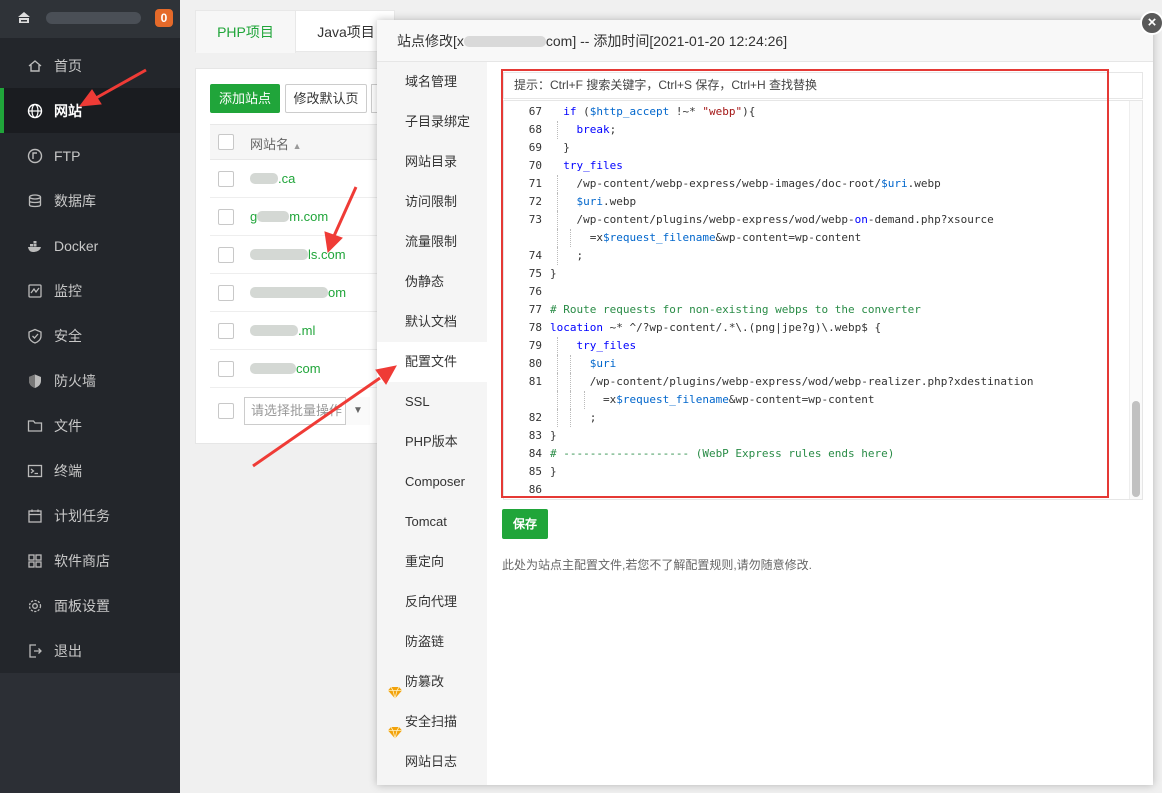 The image size is (1162, 793). Describe the element at coordinates (68, 425) in the screenshot. I see `sidebar-item-label: 文件` at that location.